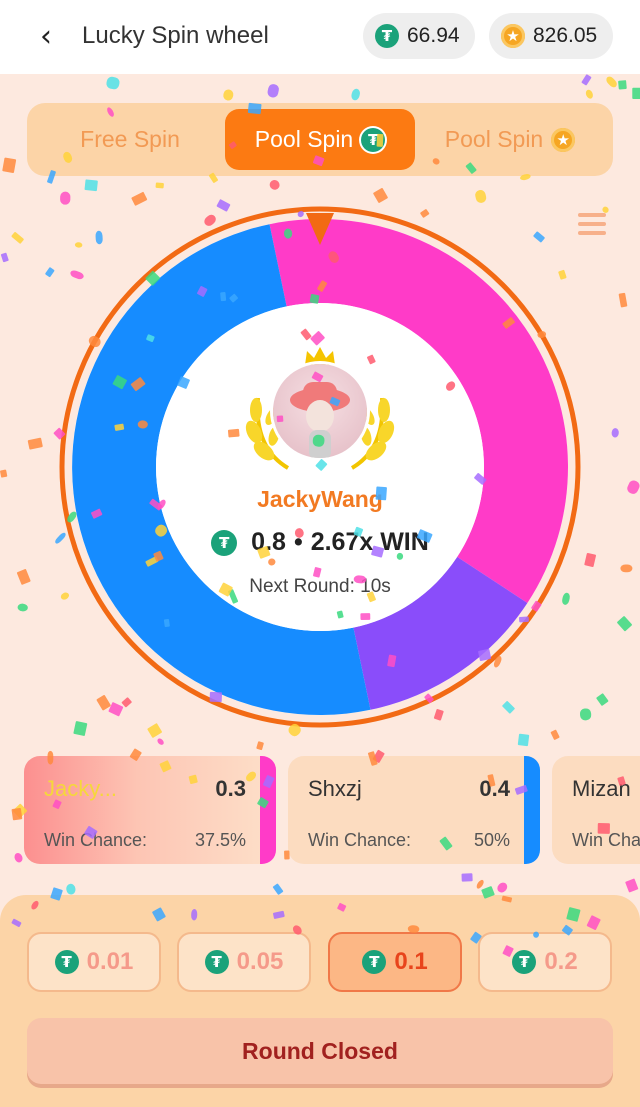 The image size is (640, 1107). Describe the element at coordinates (596, 810) in the screenshot. I see `player-card: Mizan Win Cha` at that location.